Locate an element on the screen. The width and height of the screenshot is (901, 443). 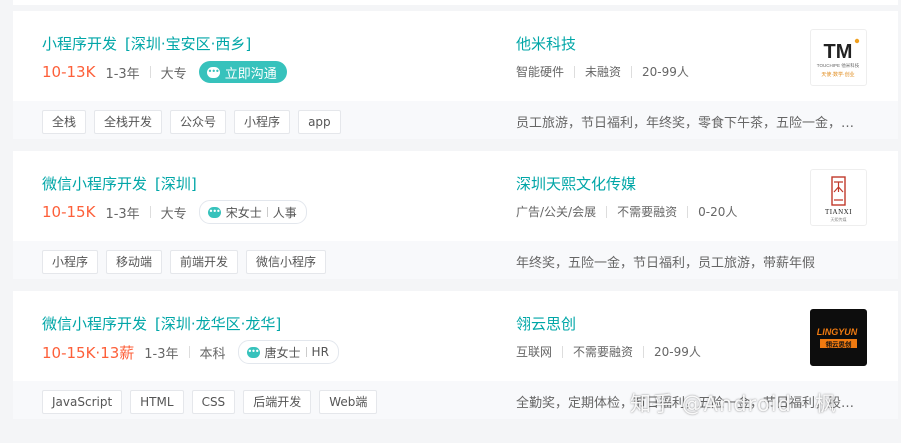
recruiter-chip: ••• 唐女士 HR is located at coordinates (288, 352).